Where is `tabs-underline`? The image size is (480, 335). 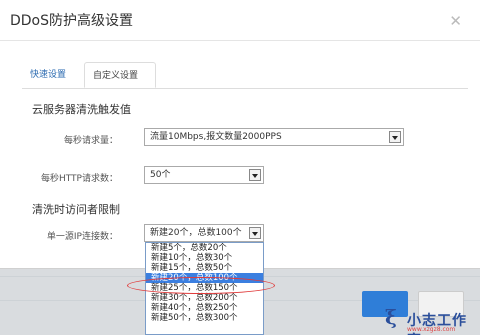 tabs-underline is located at coordinates (245, 88).